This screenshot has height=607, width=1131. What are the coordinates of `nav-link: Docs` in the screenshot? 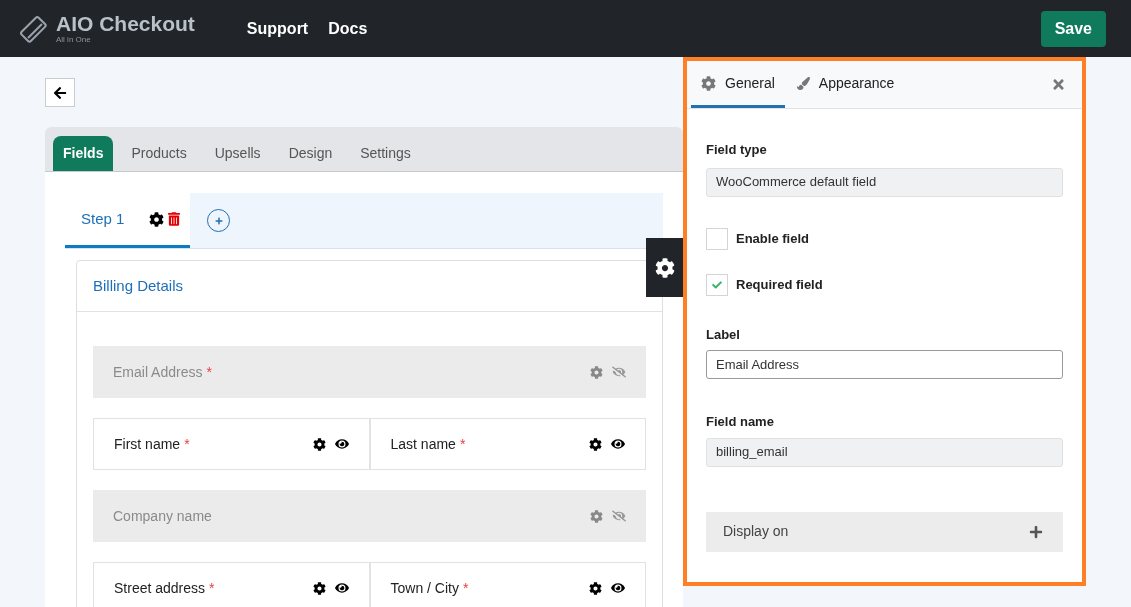 It's located at (348, 28).